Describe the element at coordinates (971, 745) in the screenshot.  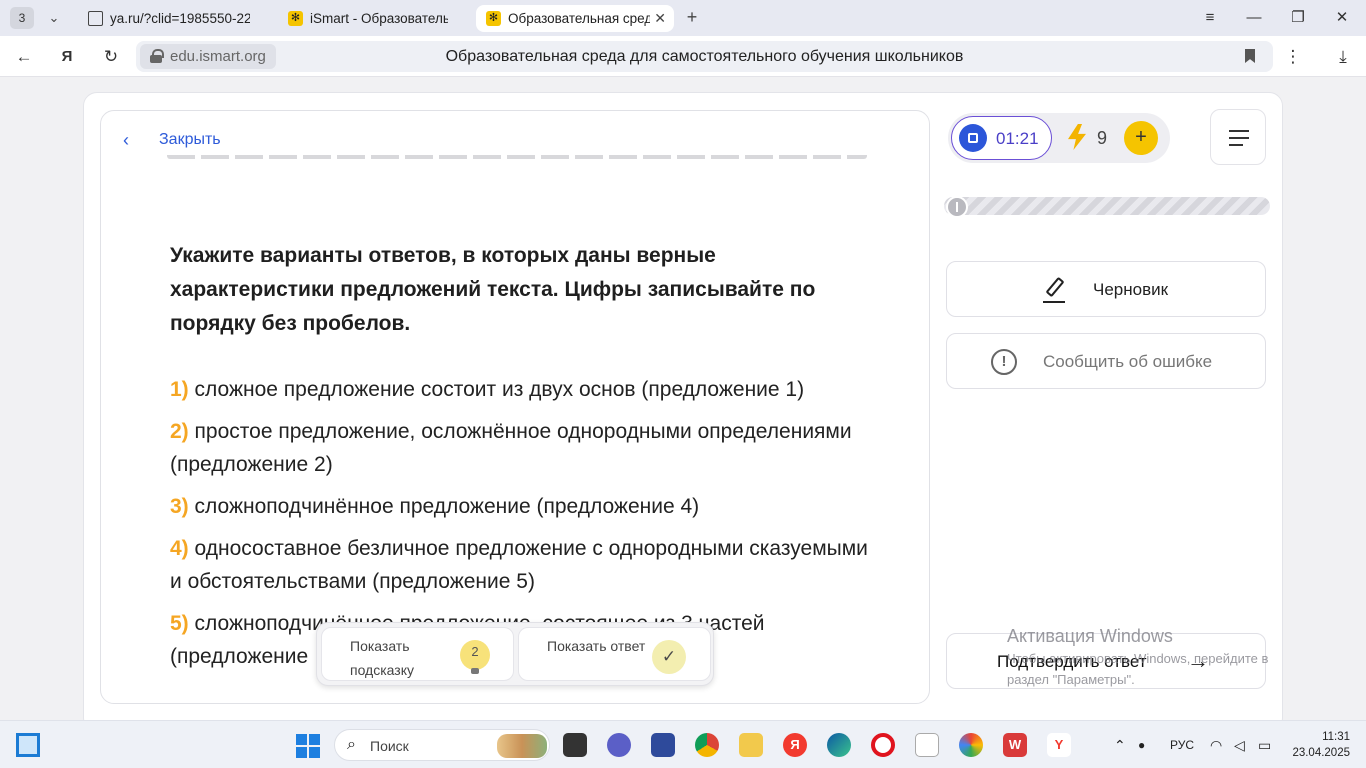
I see `photos-icon` at that location.